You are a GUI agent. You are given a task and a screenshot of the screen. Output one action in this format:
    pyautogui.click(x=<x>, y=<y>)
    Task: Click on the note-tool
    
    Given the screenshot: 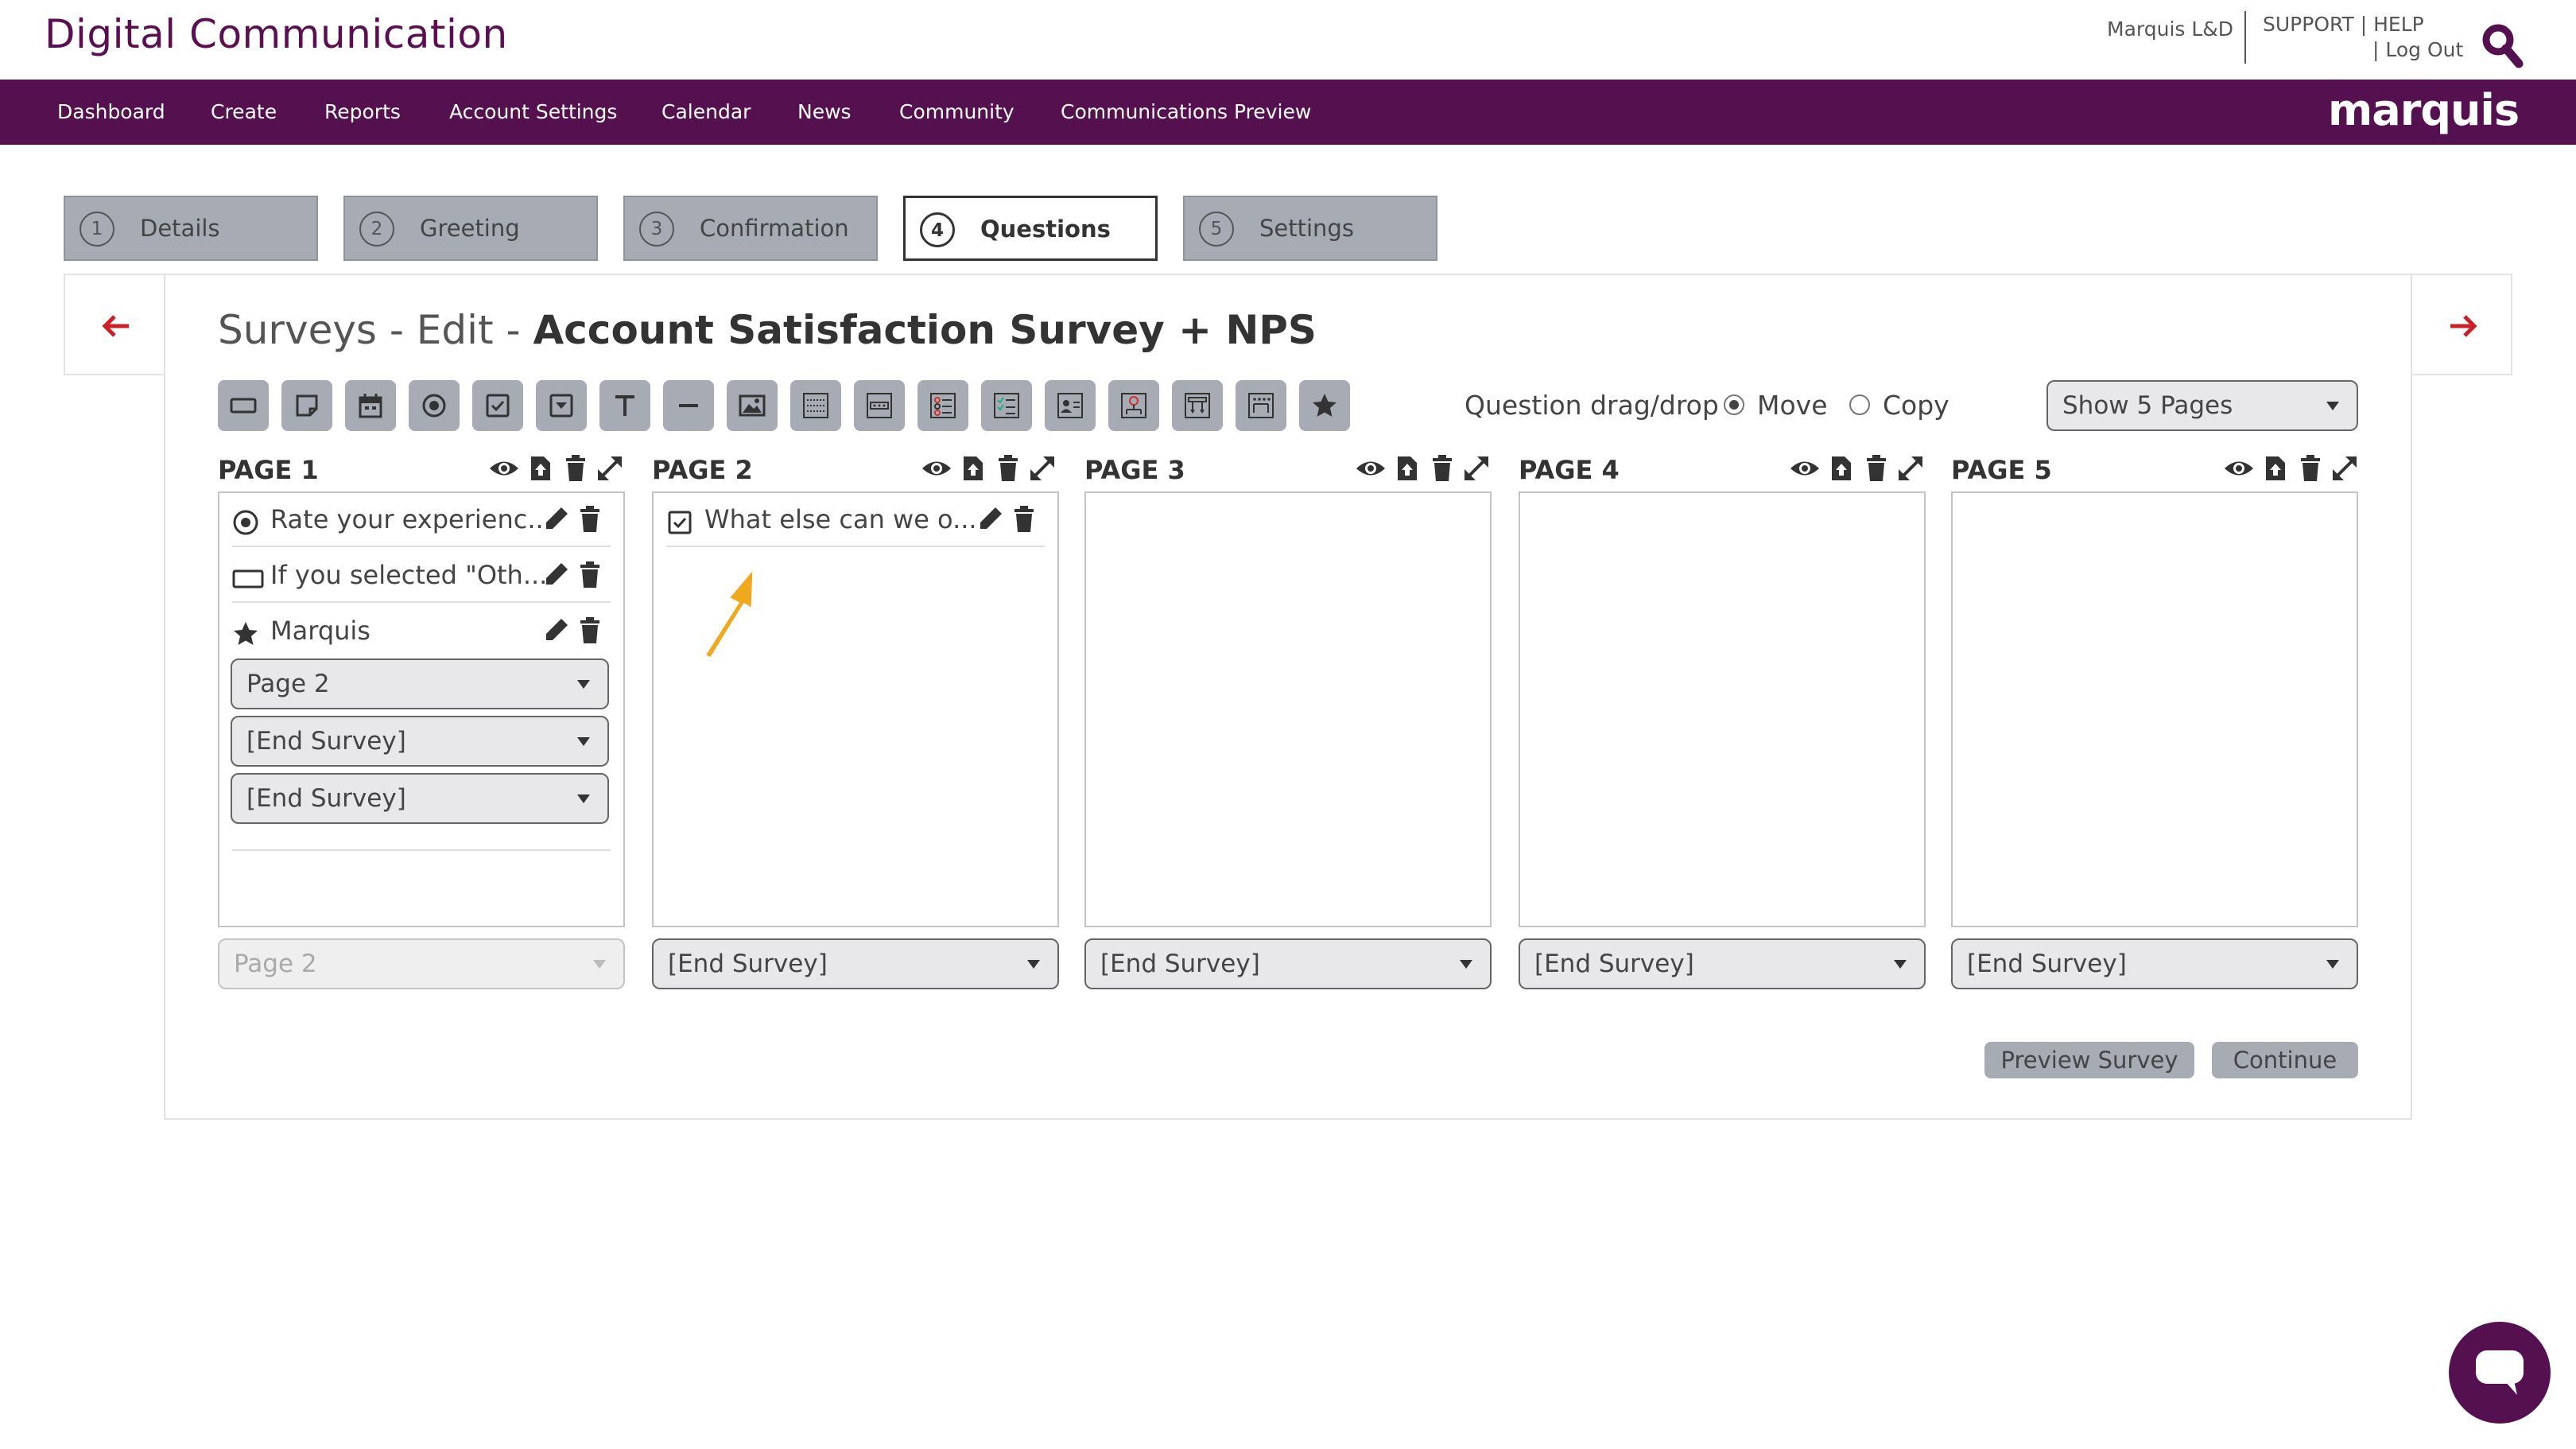 What is the action you would take?
    pyautogui.click(x=306, y=405)
    